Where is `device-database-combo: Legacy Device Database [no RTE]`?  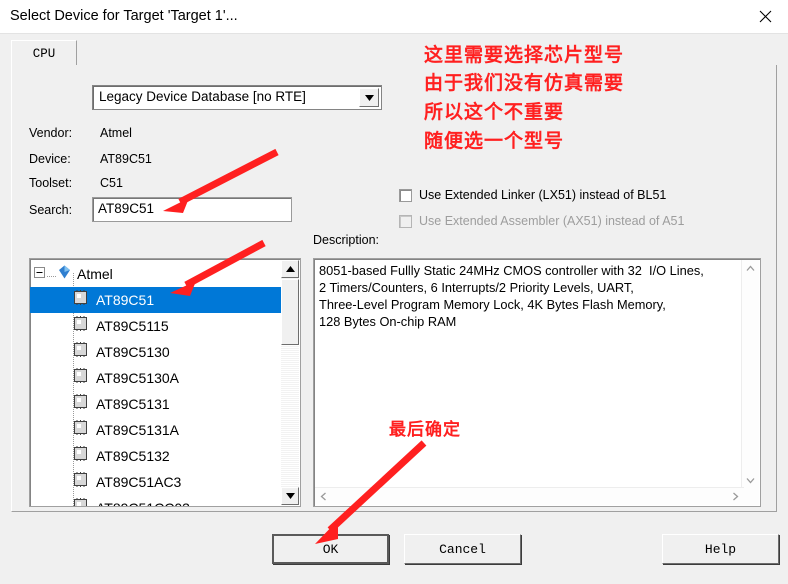 device-database-combo: Legacy Device Database [no RTE] is located at coordinates (237, 97).